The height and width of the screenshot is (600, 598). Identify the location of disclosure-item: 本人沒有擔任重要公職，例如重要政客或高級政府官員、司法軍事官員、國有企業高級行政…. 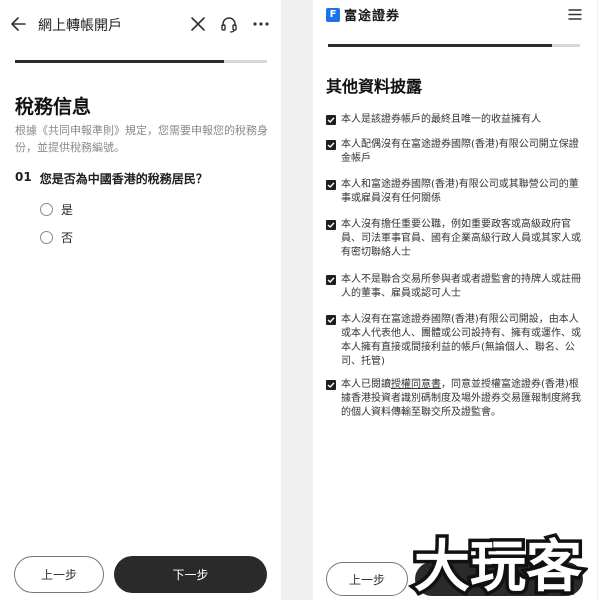
(455, 239).